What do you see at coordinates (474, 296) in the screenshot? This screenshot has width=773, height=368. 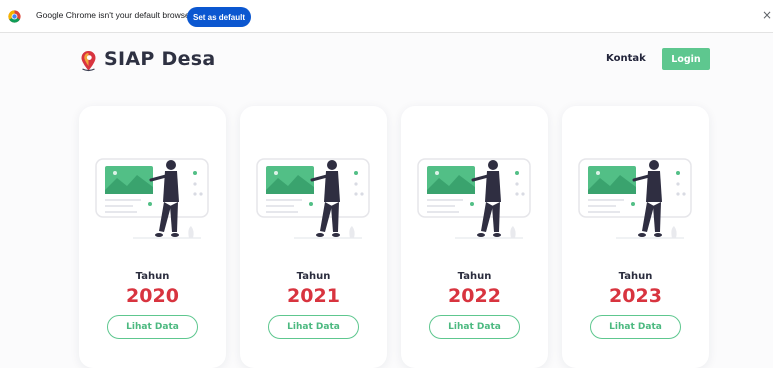 I see `card-year: 2022` at bounding box center [474, 296].